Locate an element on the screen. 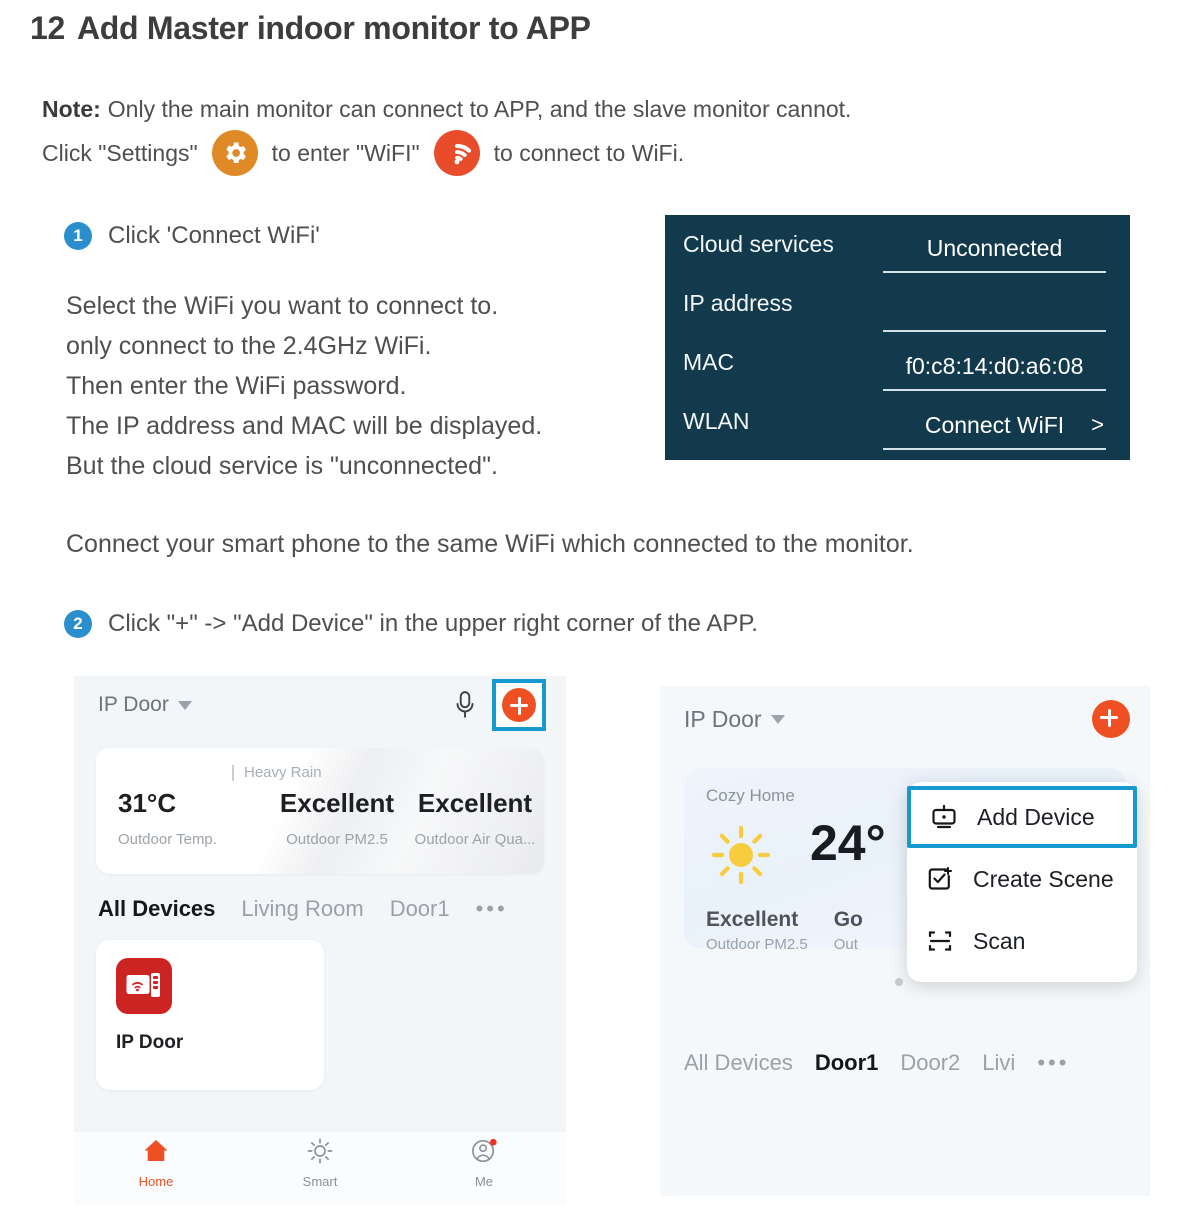 Image resolution: width=1200 pixels, height=1214 pixels. weather-condition: Heavy Rain is located at coordinates (277, 772).